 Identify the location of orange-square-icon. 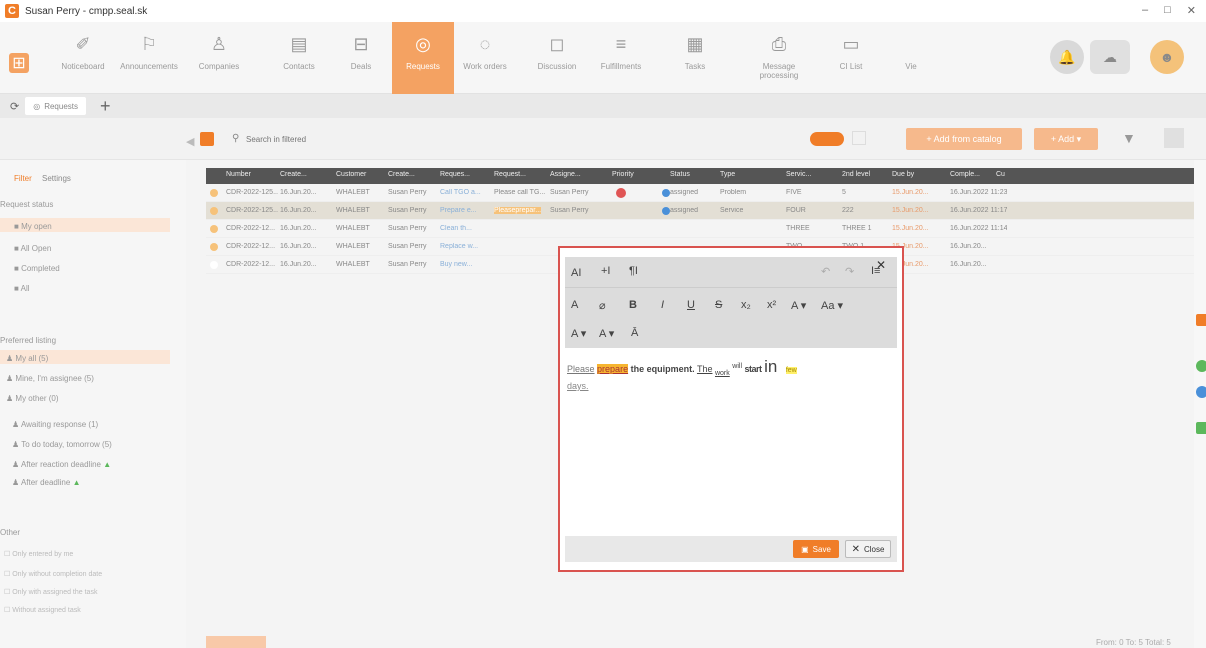
(1201, 320).